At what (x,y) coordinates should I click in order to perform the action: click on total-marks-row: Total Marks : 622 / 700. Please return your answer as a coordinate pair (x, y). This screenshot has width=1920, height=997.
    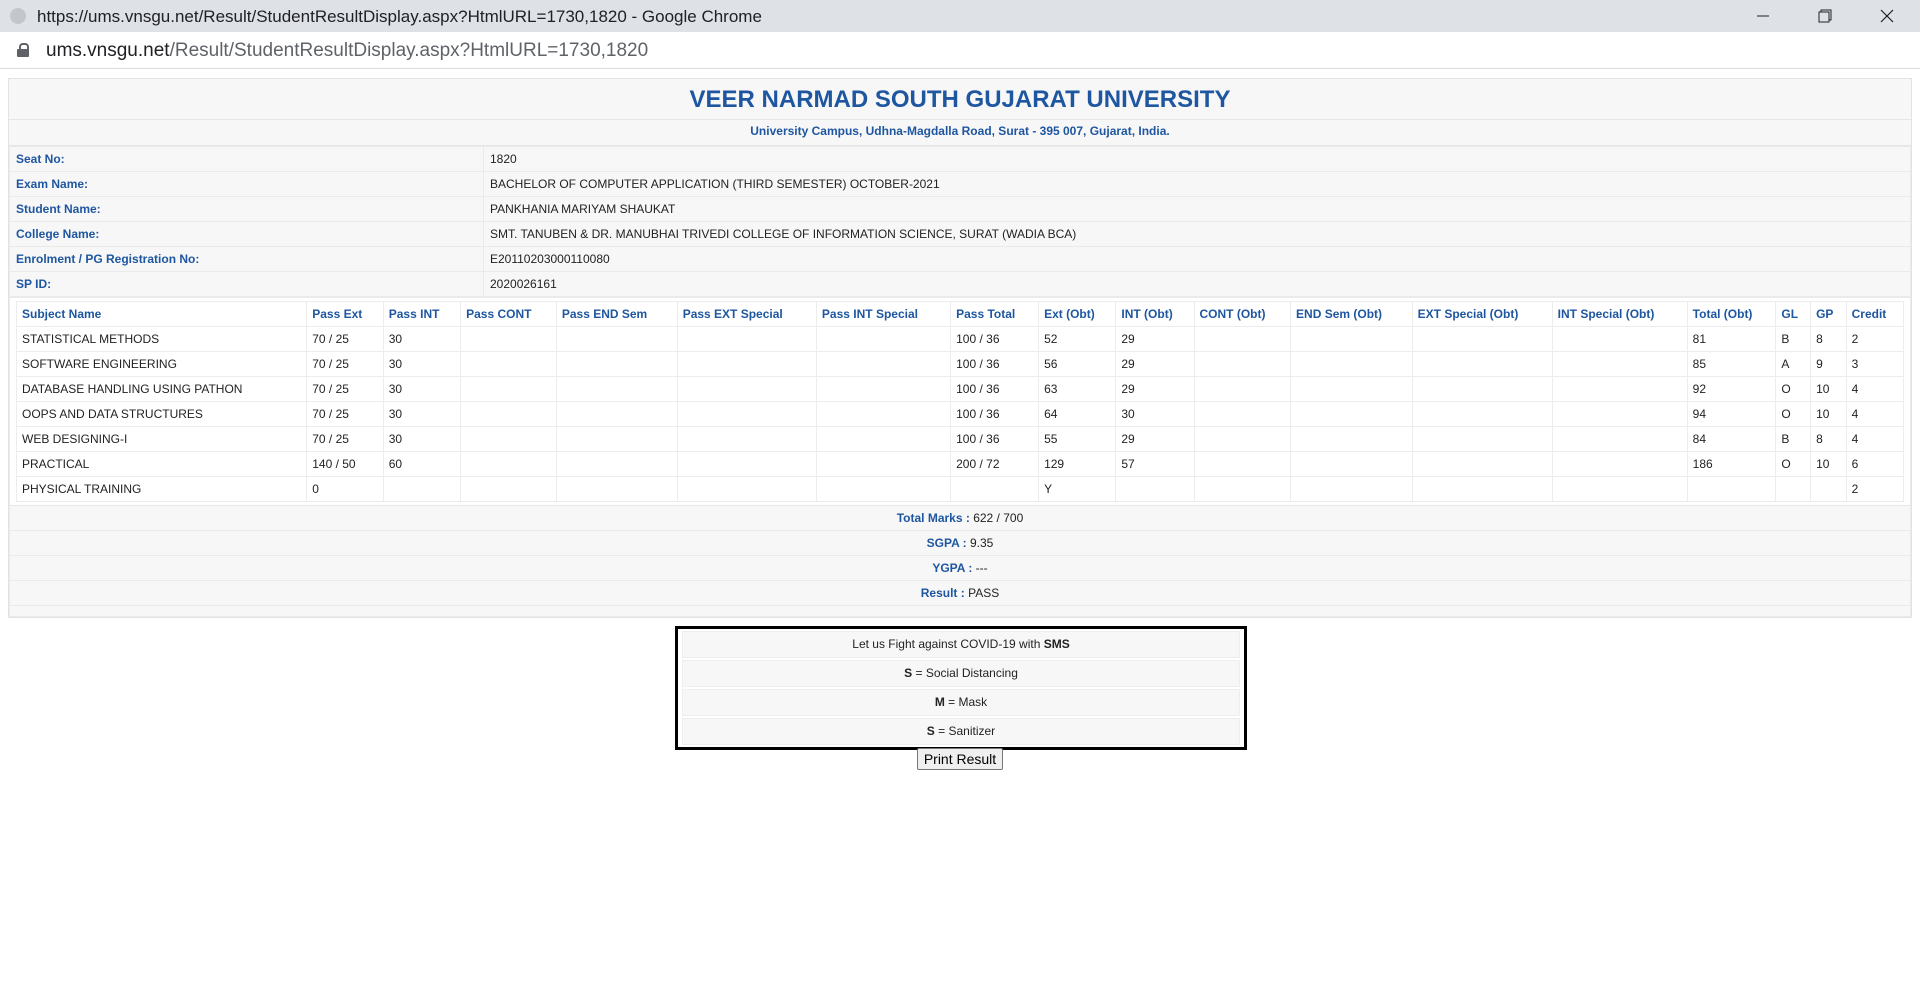
    Looking at the image, I should click on (960, 518).